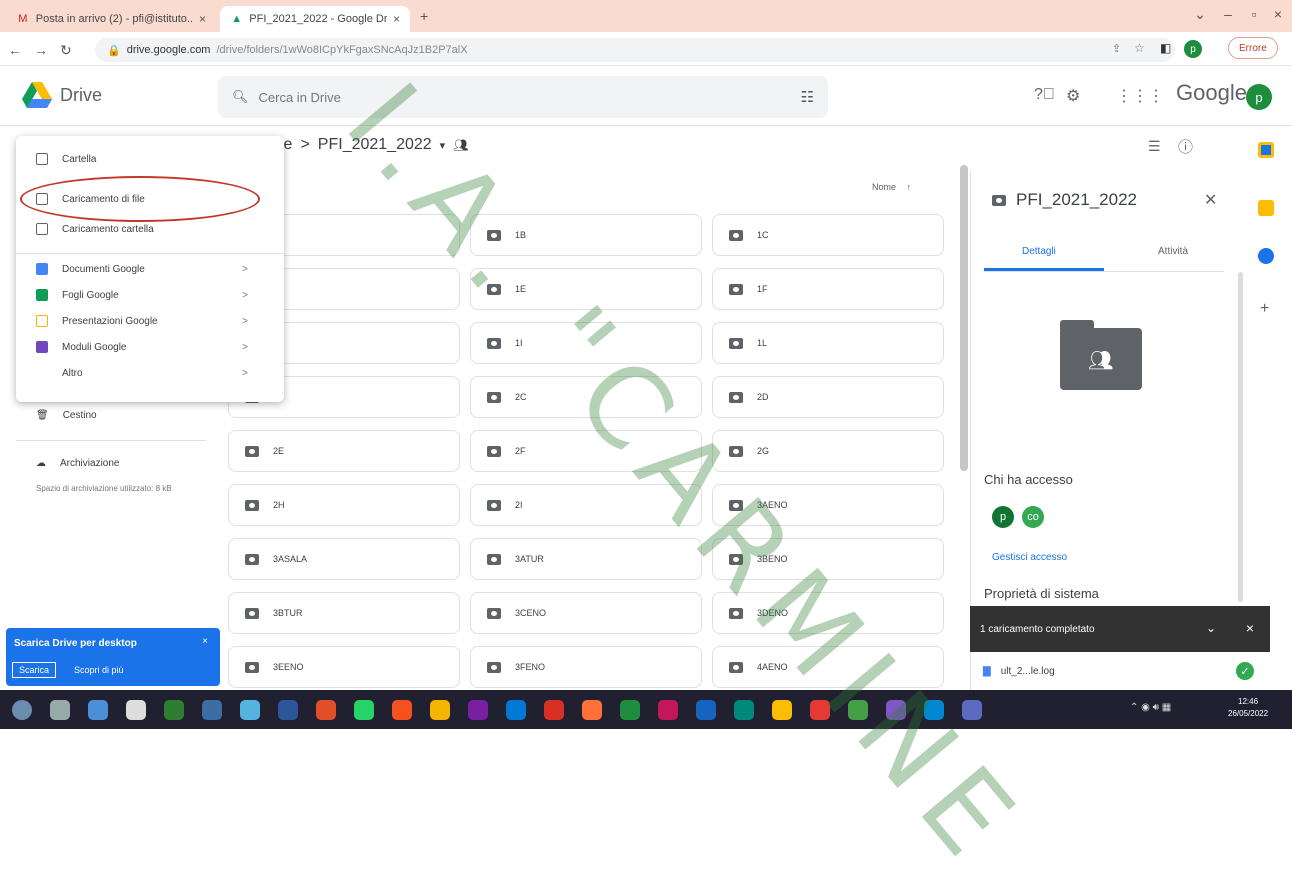  What do you see at coordinates (1264, 309) in the screenshot?
I see `add-addon-icon: +` at bounding box center [1264, 309].